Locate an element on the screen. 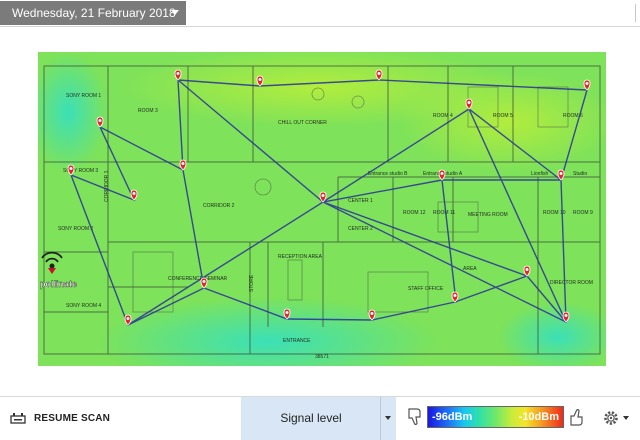  room-label: CENTER 2 is located at coordinates (360, 229).